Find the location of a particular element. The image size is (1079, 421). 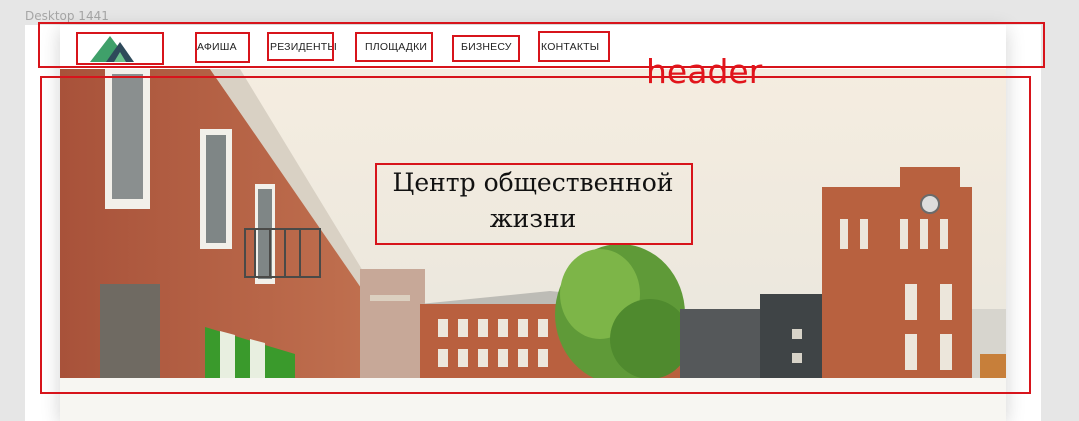

content-section is located at coordinates (533, 399).